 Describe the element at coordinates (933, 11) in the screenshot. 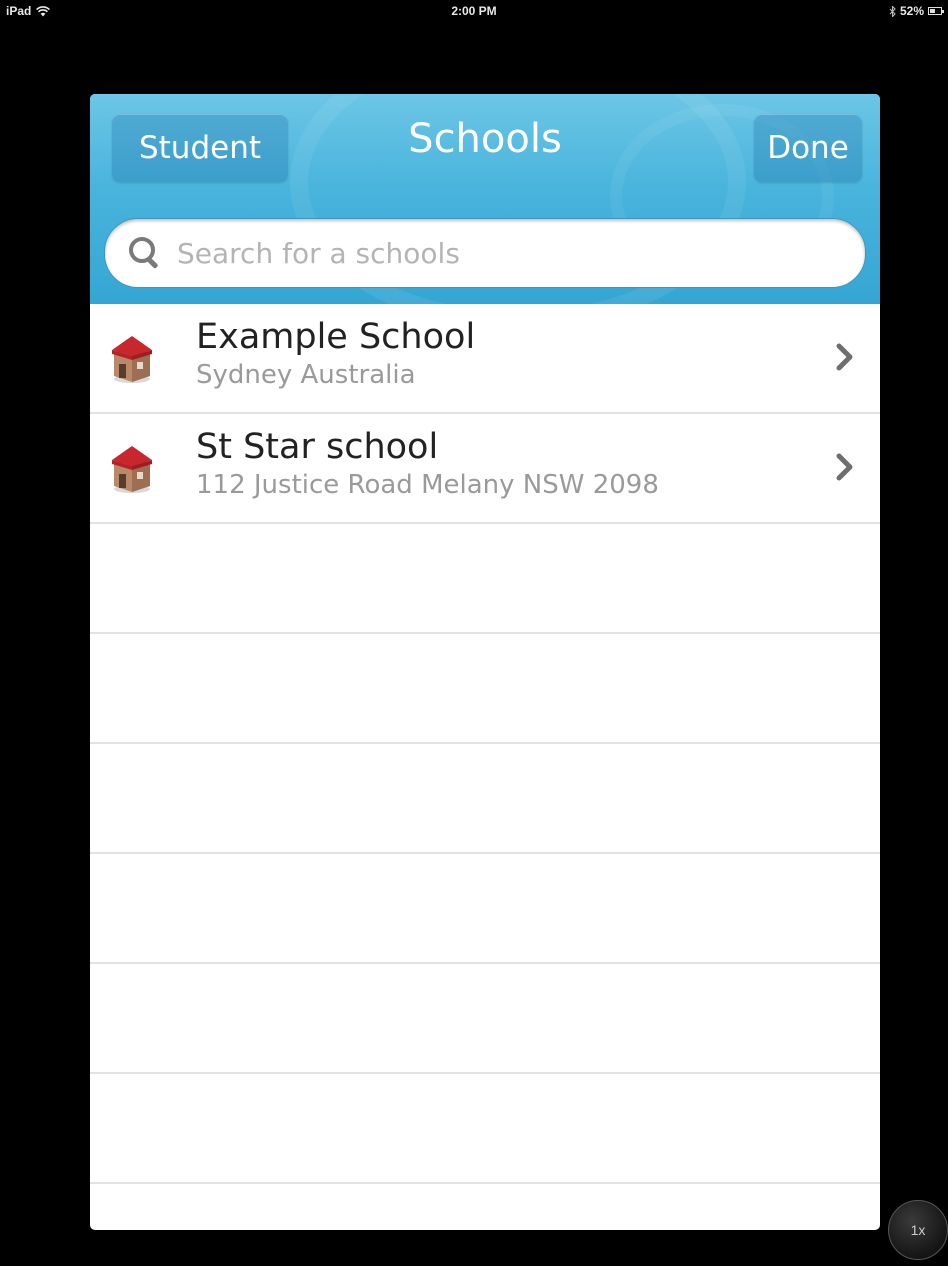

I see `battery-fill` at that location.